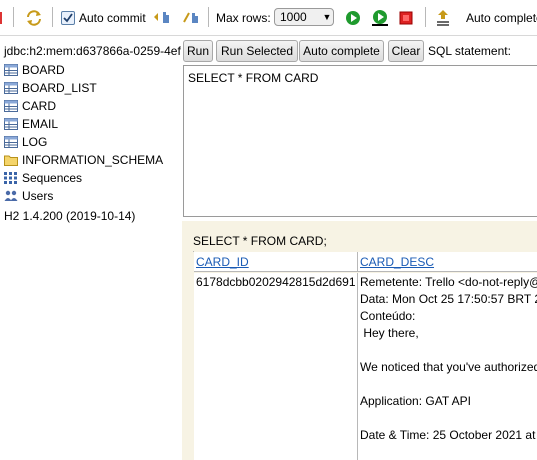 The width and height of the screenshot is (537, 460). What do you see at coordinates (191, 17) in the screenshot?
I see `commit-icon` at bounding box center [191, 17].